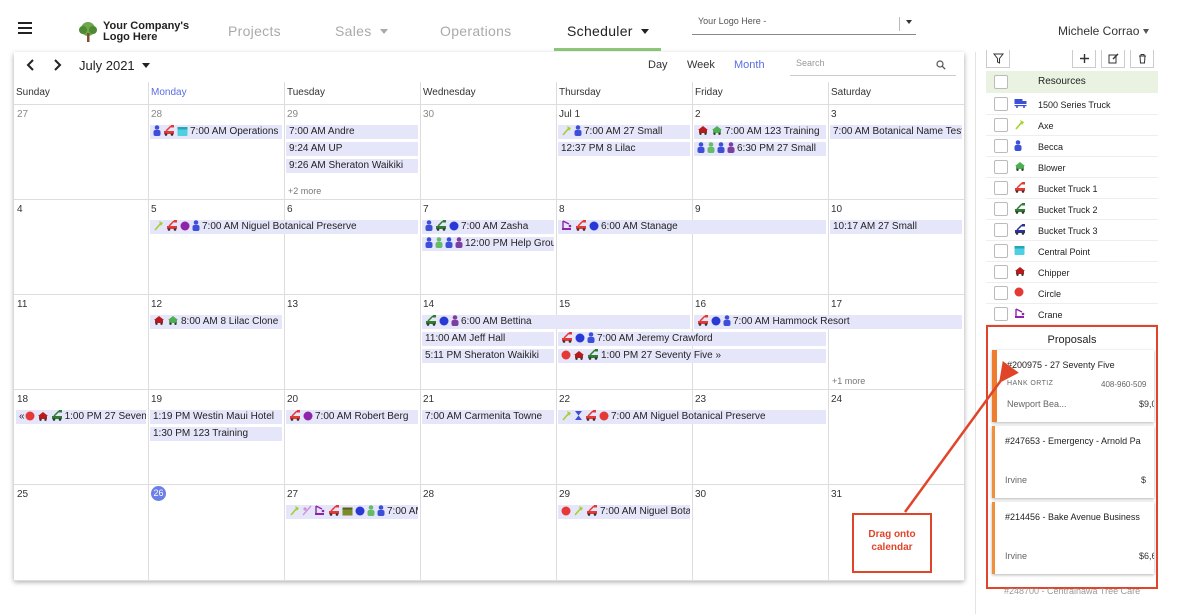 This screenshot has width=1182, height=614. Describe the element at coordinates (426, 209) in the screenshot. I see `day-number: 7` at that location.